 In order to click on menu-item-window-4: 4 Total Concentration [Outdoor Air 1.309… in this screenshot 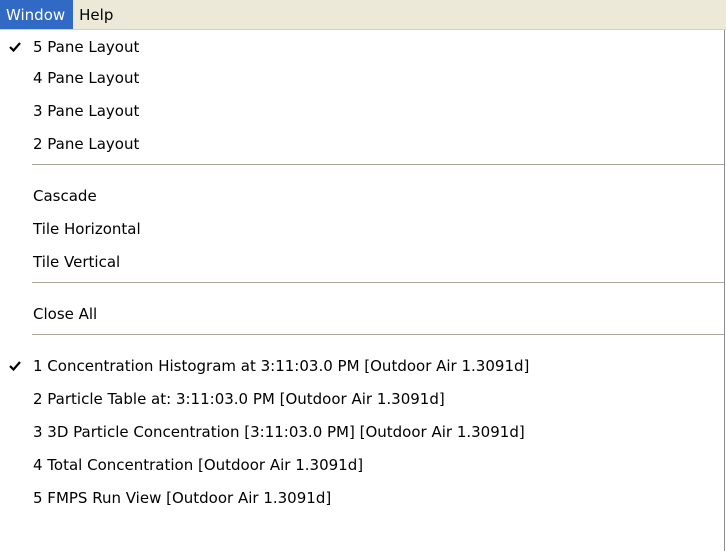, I will do `click(362, 464)`.